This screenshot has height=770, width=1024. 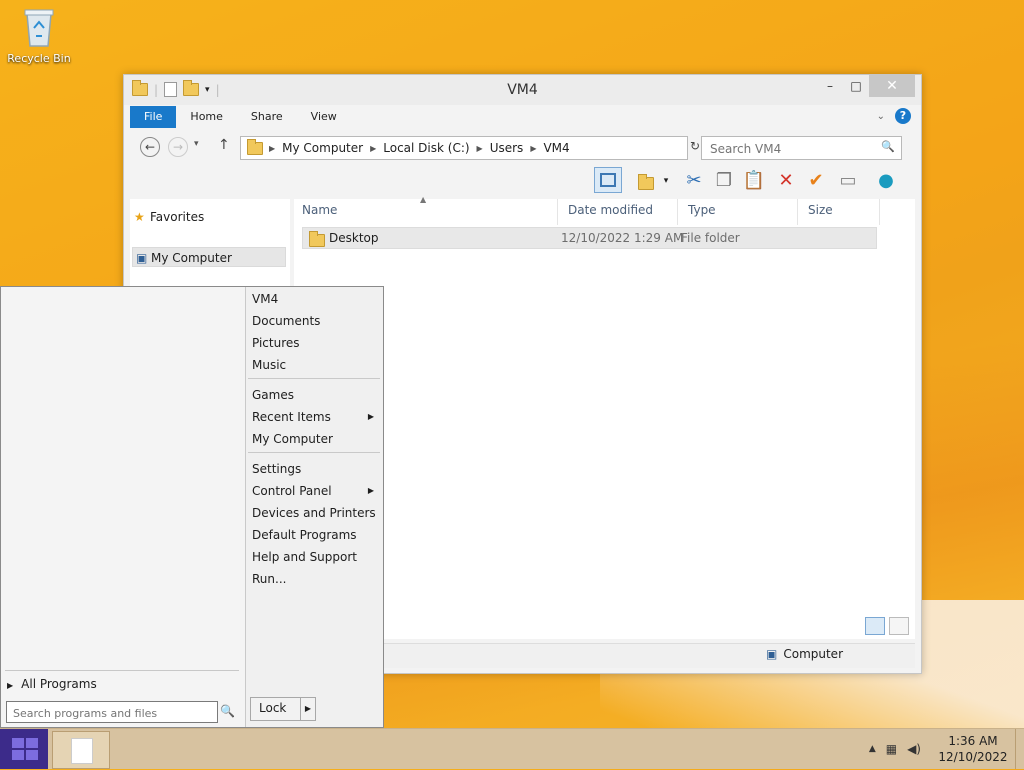 I want to click on table-row: Desktop 12/10/2022 1:29 AM File folder, so click(x=589, y=238).